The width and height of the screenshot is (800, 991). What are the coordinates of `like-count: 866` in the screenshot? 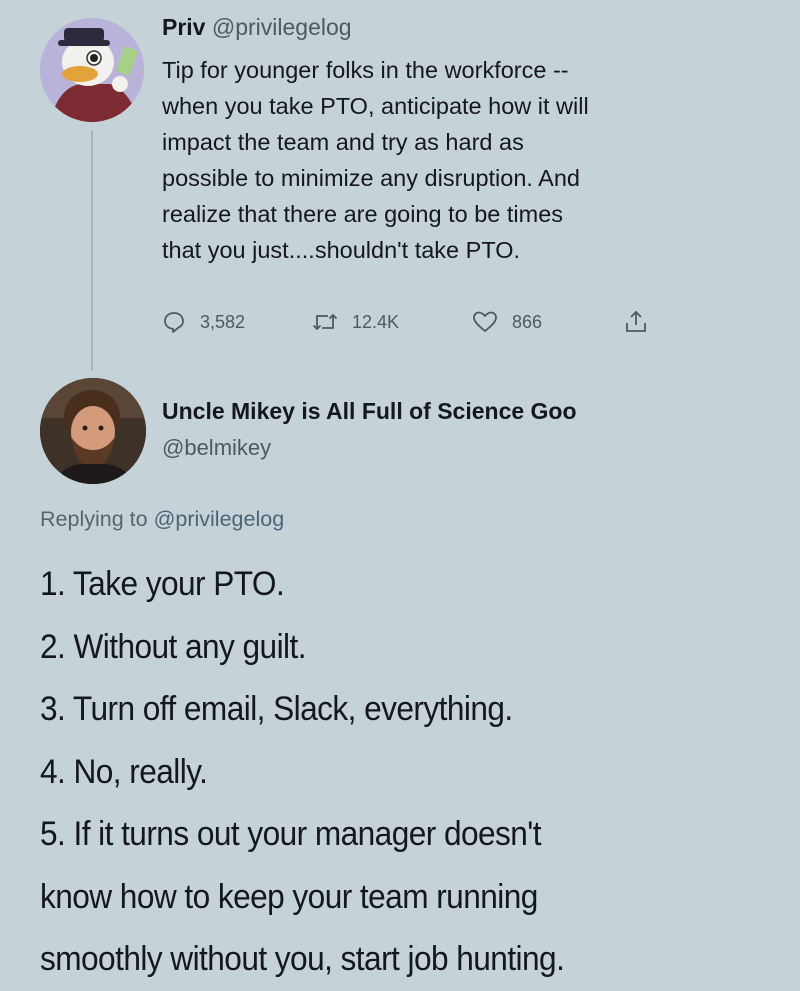 It's located at (527, 321).